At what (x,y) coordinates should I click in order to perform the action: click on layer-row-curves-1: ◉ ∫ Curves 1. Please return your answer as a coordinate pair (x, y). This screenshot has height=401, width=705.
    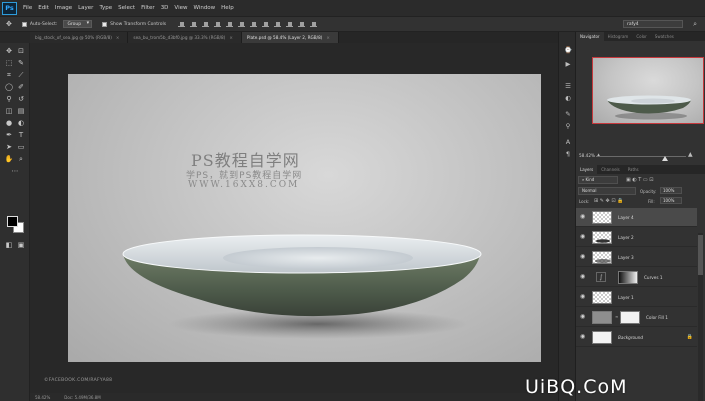
    Looking at the image, I should click on (636, 277).